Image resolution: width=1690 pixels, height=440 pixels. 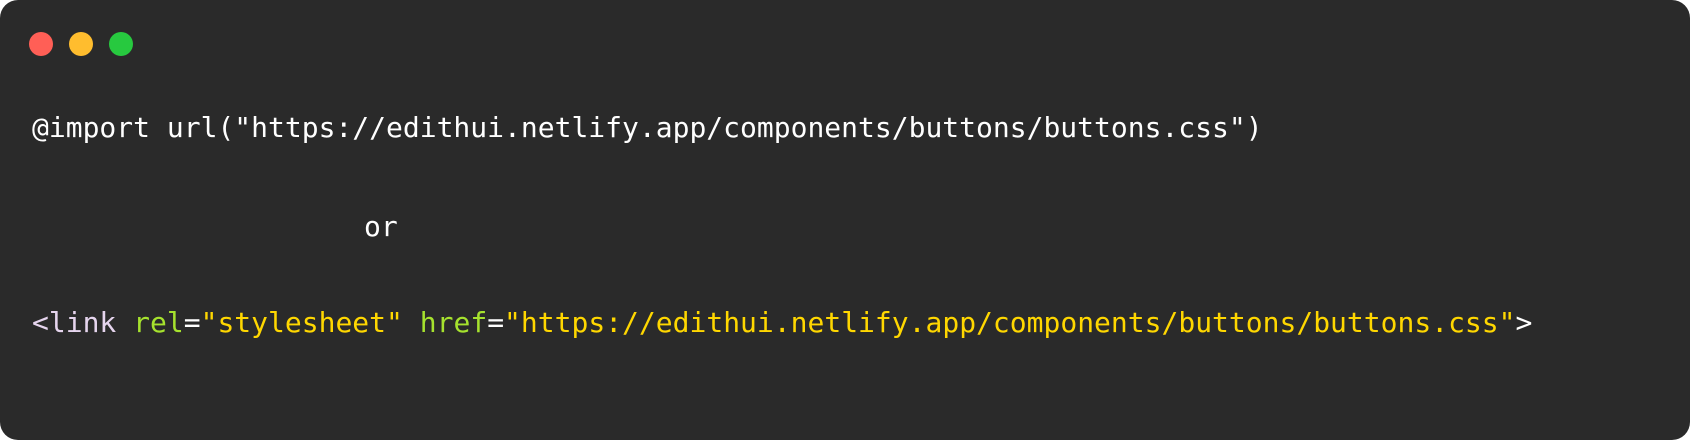 What do you see at coordinates (158, 322) in the screenshot?
I see `rel-attribute-name: rel` at bounding box center [158, 322].